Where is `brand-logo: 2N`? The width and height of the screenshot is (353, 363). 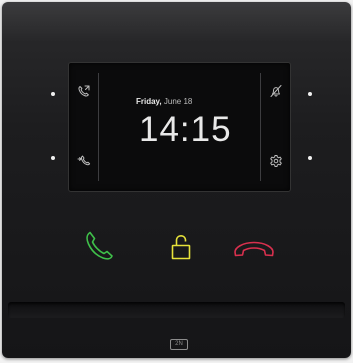 brand-logo: 2N is located at coordinates (179, 344).